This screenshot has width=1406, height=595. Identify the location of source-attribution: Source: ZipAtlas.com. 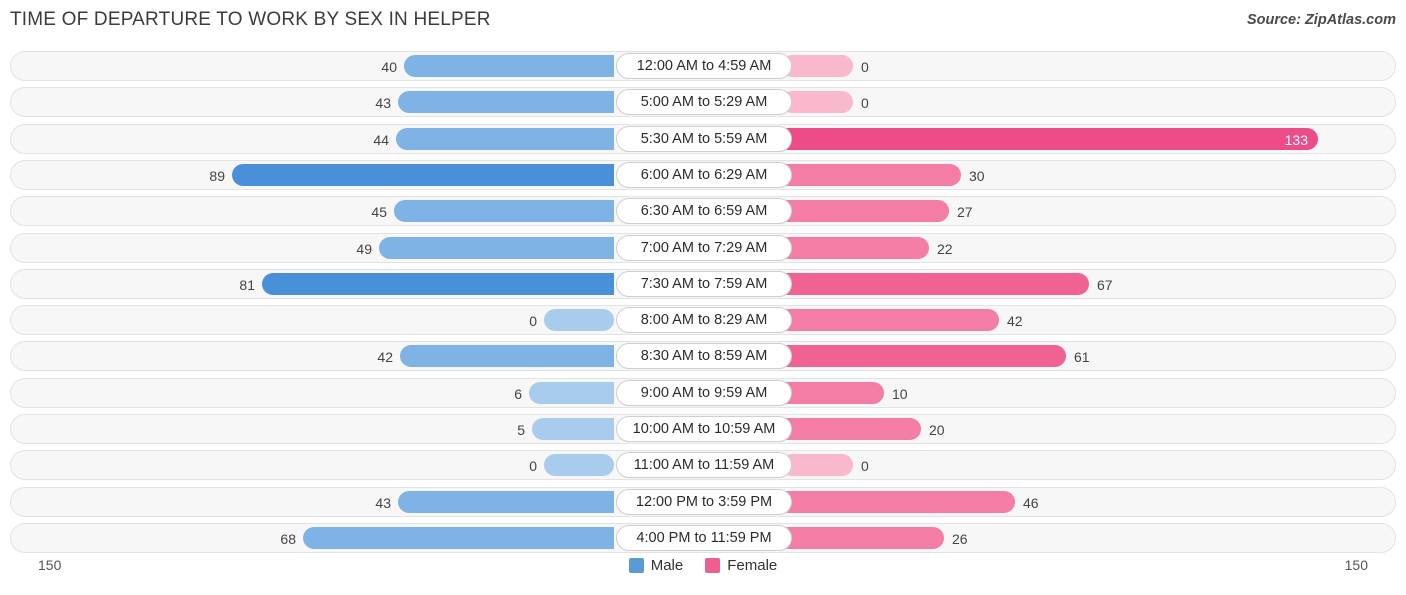
(1321, 20).